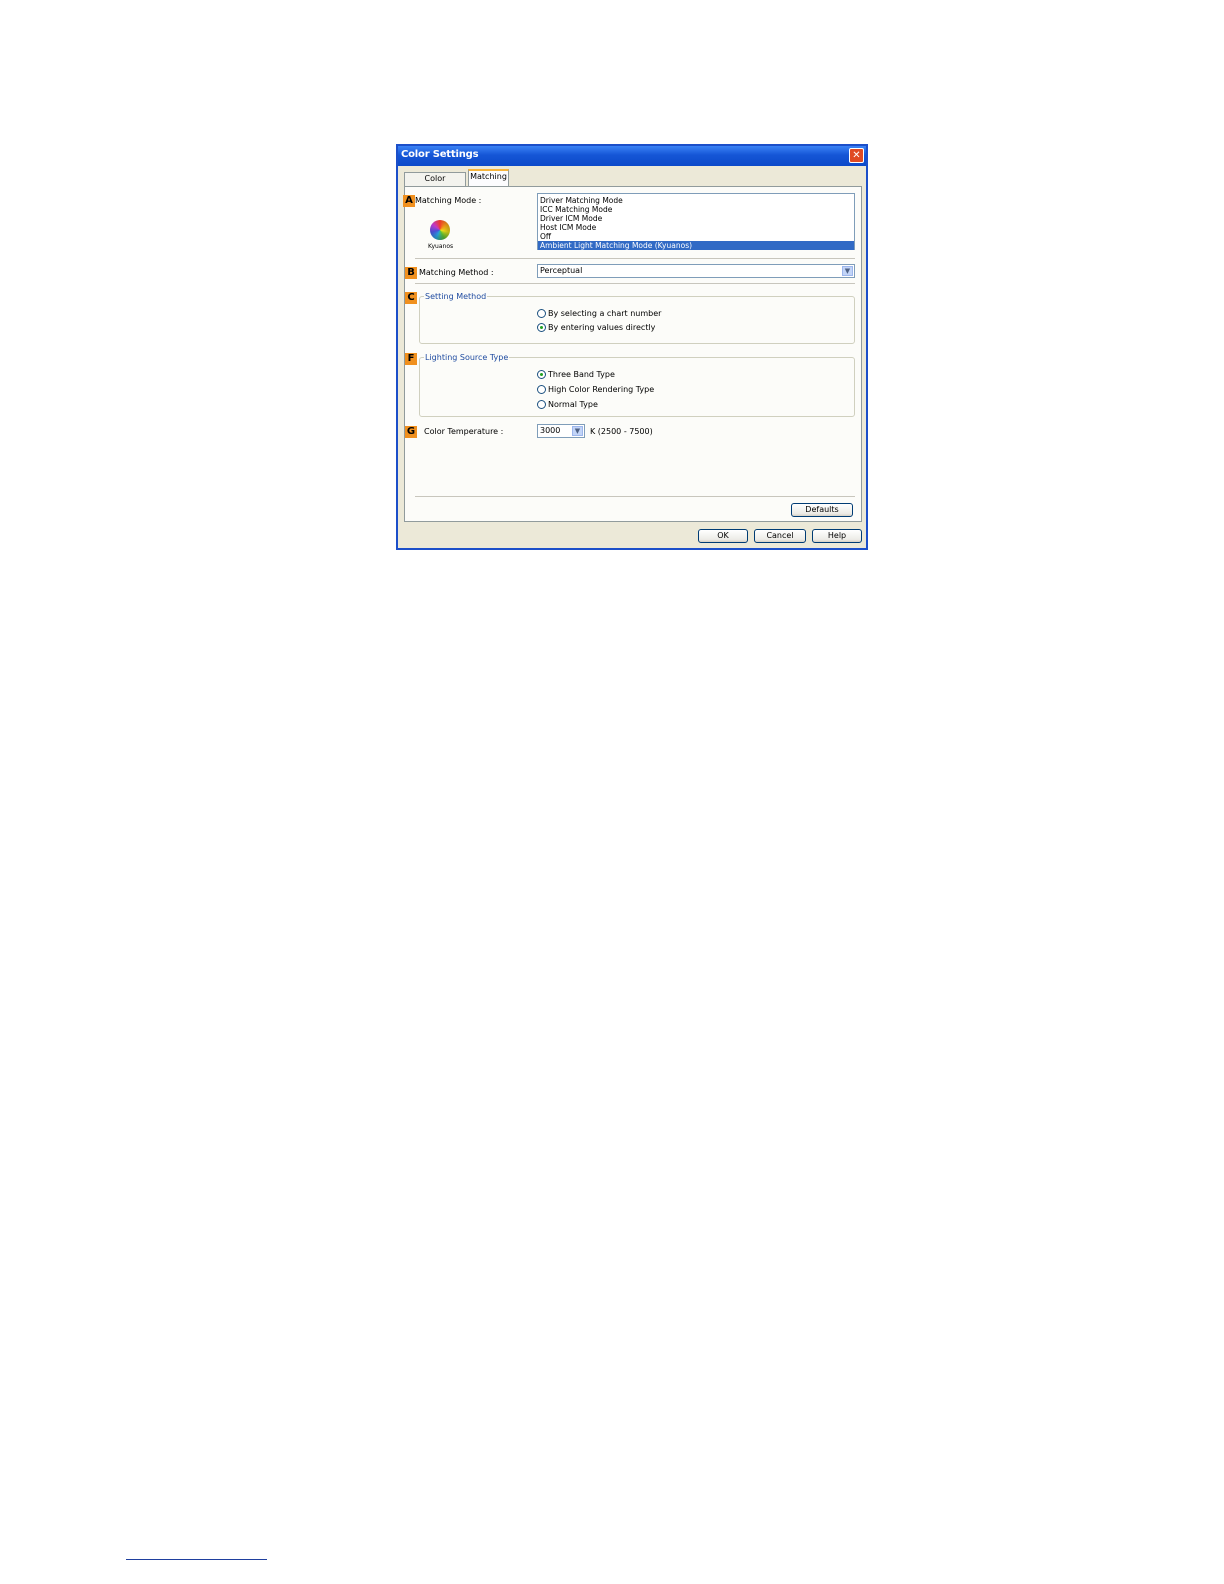 This screenshot has width=1224, height=1584. I want to click on footer-rule, so click(196, 1559).